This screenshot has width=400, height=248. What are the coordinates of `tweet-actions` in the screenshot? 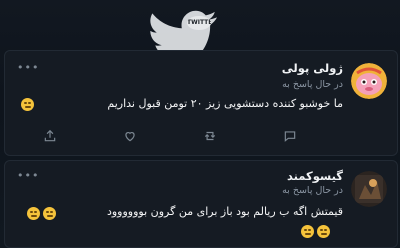 It's located at (181, 137).